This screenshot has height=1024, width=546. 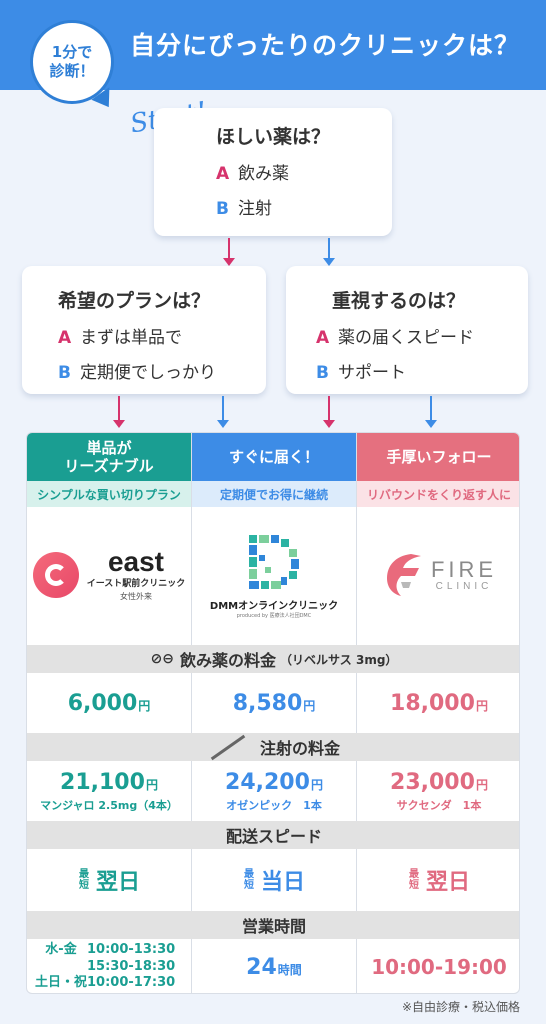 I want to click on question-medicine: ほしい薬は？ A 飲み薬 B 注射, so click(x=273, y=172).